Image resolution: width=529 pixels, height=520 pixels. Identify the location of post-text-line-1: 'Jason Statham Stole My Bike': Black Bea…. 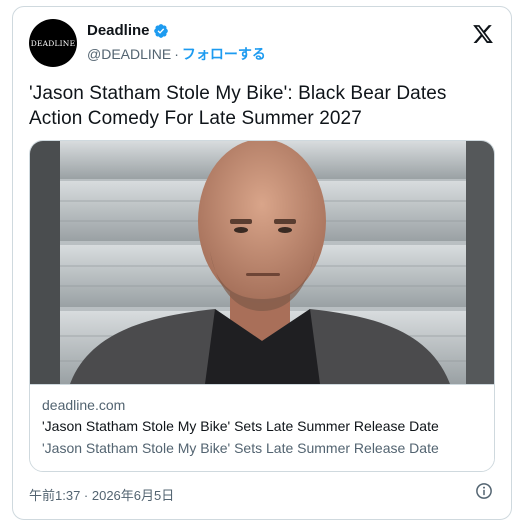
(238, 93).